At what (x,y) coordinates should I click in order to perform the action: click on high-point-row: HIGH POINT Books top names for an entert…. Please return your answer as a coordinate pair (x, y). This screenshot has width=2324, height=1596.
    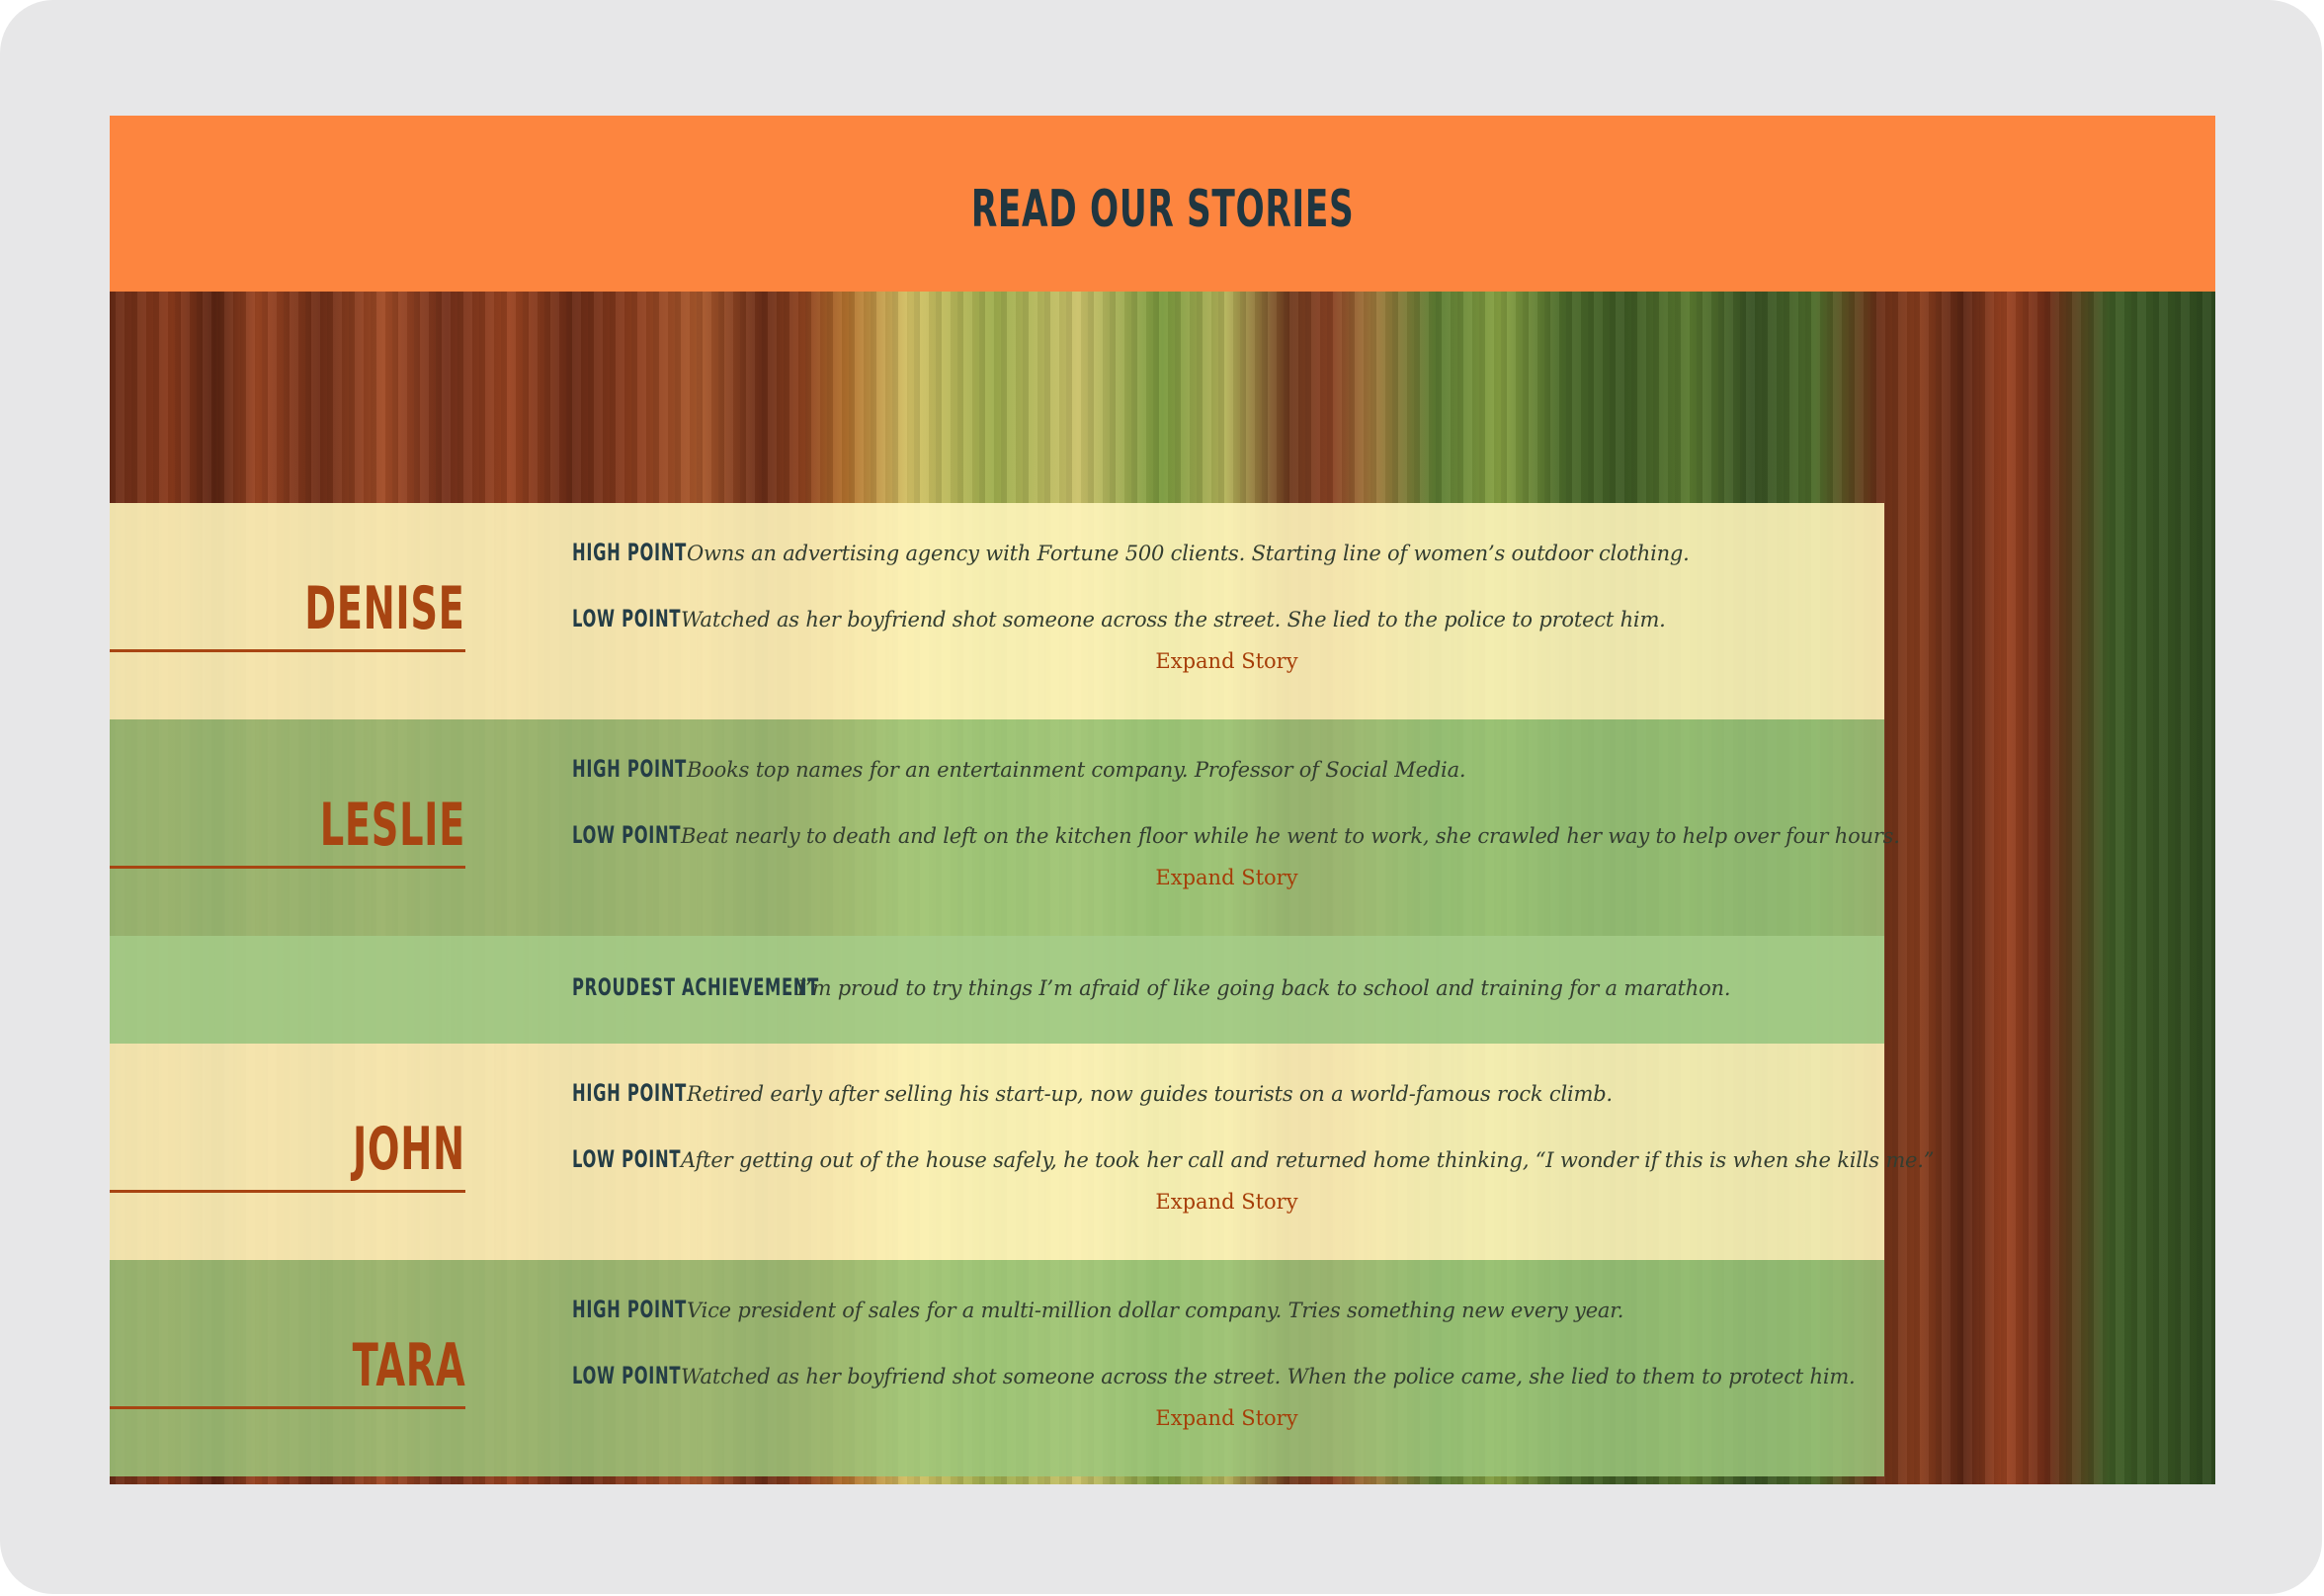
    Looking at the image, I should click on (1019, 769).